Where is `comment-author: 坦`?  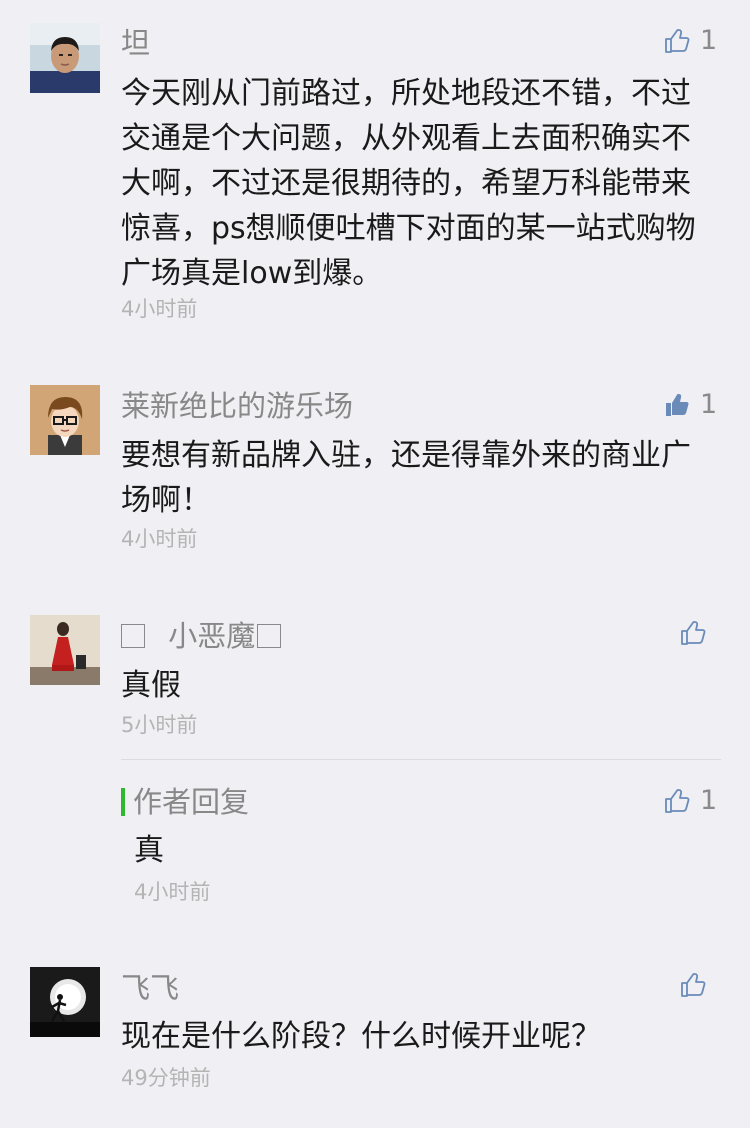 comment-author: 坦 is located at coordinates (135, 43).